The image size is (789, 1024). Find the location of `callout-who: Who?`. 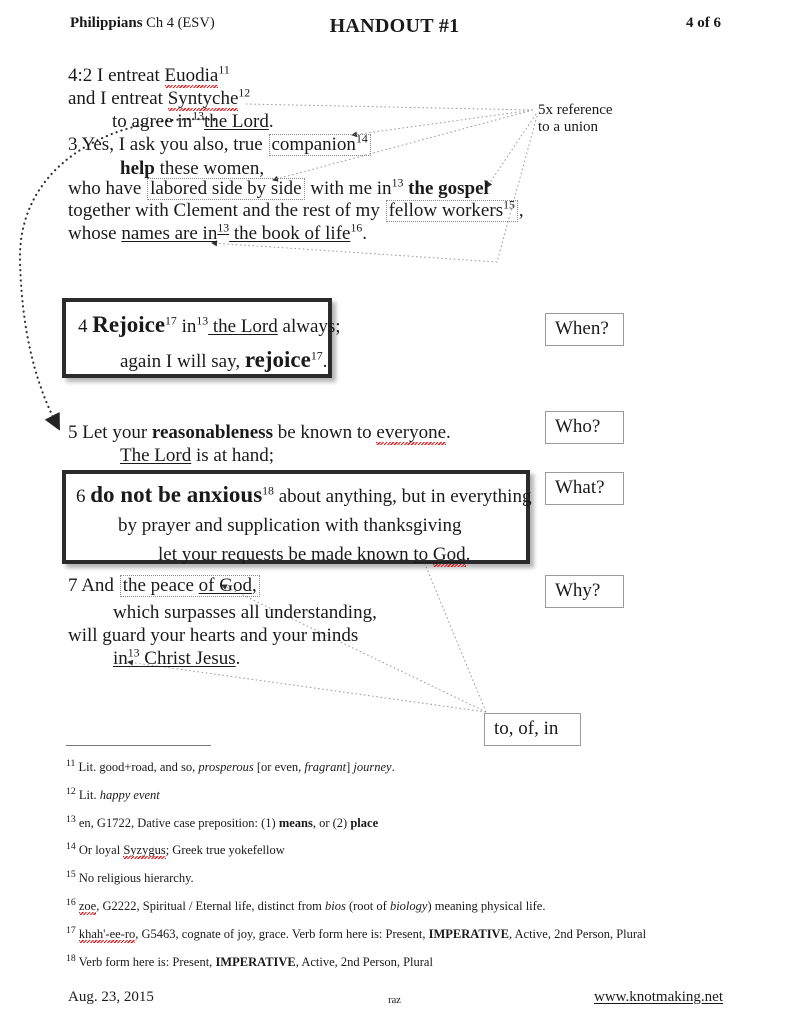

callout-who: Who? is located at coordinates (584, 427).